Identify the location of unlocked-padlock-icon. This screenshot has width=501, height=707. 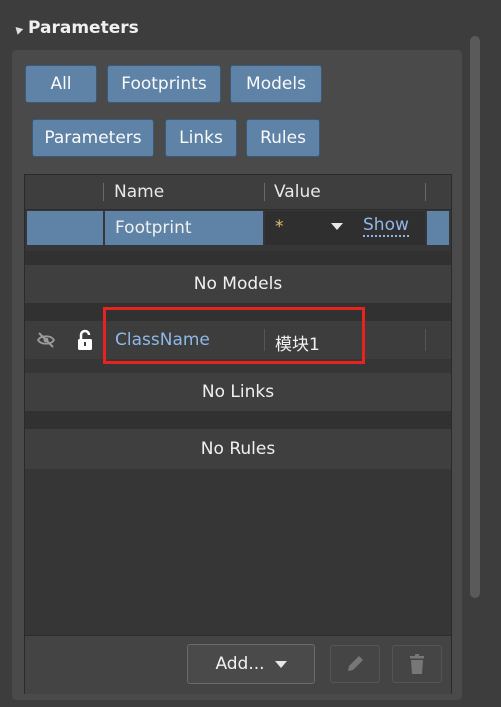
(85, 340).